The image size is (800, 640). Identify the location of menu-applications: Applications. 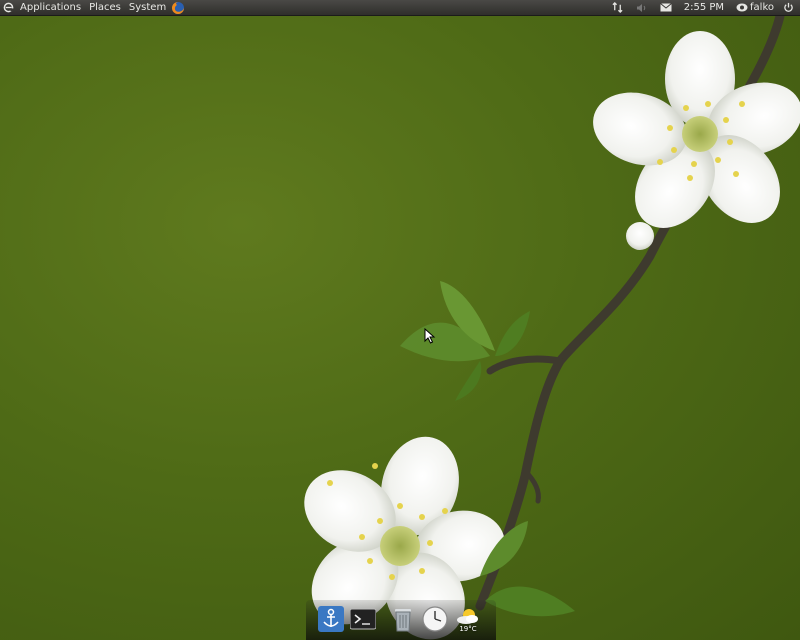
(50, 7).